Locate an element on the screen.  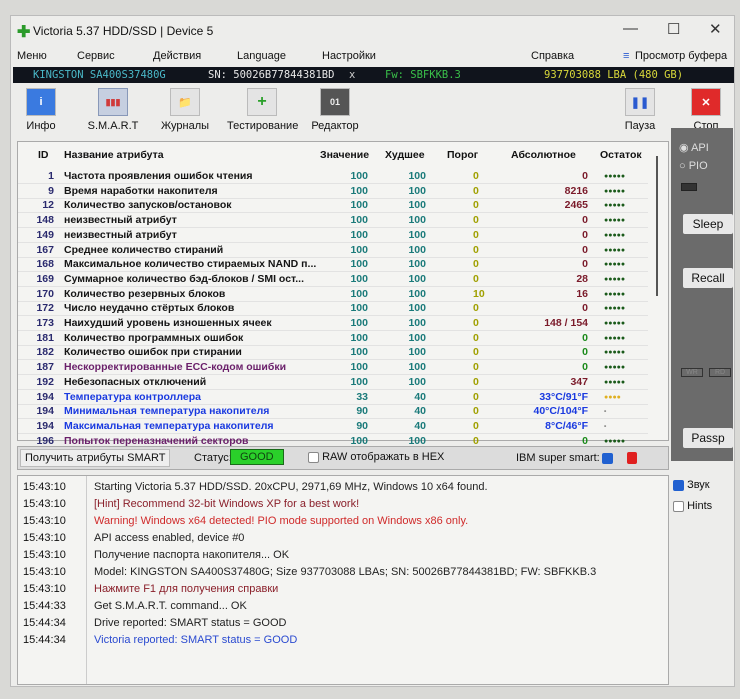
close-button: ✕ is located at coordinates (715, 29).